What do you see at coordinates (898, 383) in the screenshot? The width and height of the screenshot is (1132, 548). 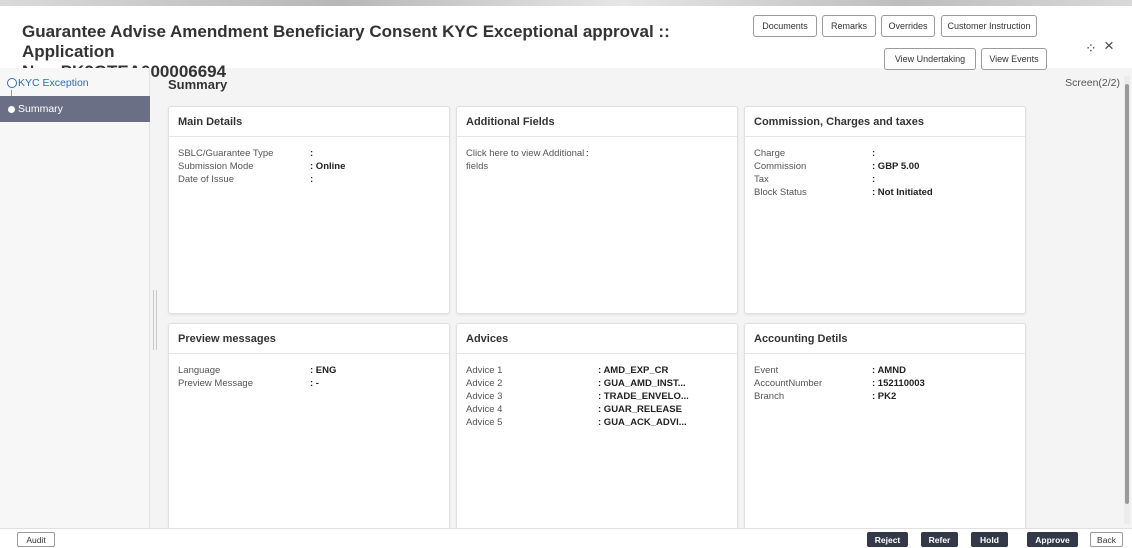 I see `field-value: : 152110003` at bounding box center [898, 383].